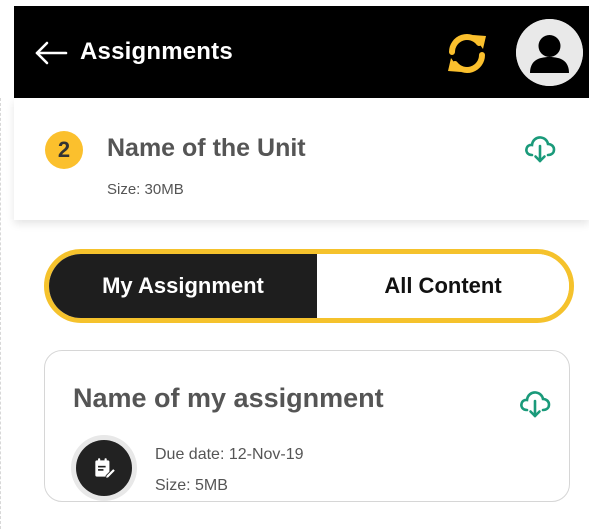  What do you see at coordinates (467, 53) in the screenshot?
I see `sync-icon` at bounding box center [467, 53].